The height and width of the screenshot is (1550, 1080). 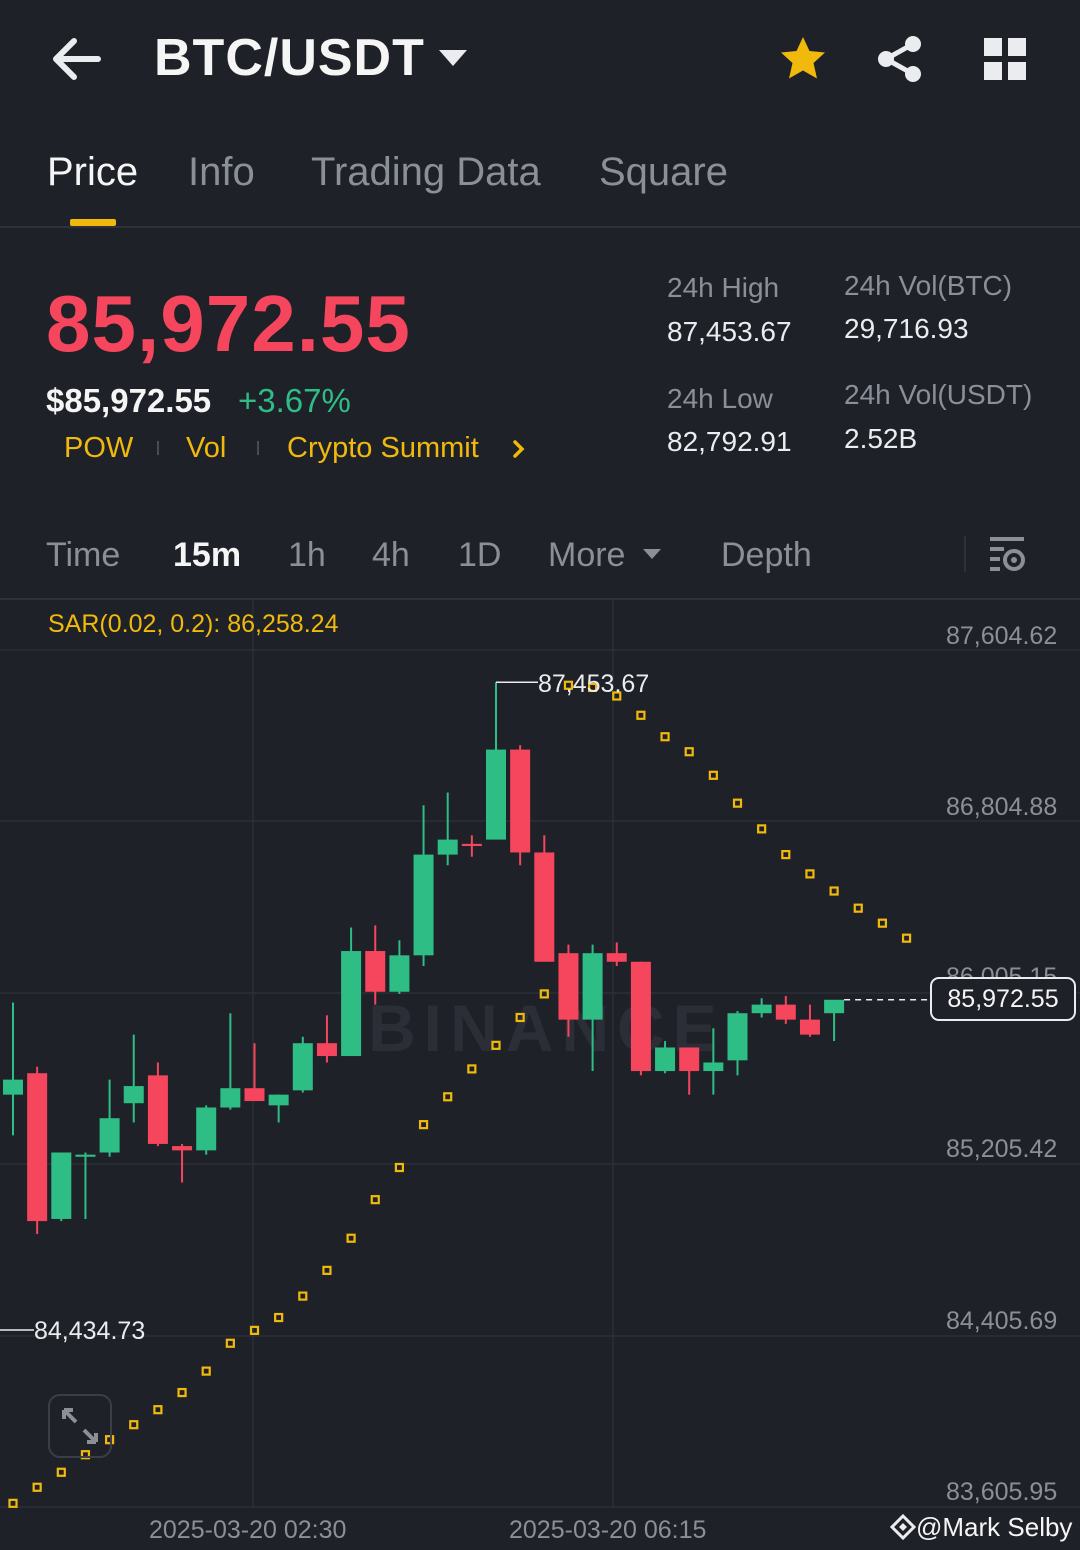 I want to click on y-axis-label: 86,804.88, so click(x=1002, y=807).